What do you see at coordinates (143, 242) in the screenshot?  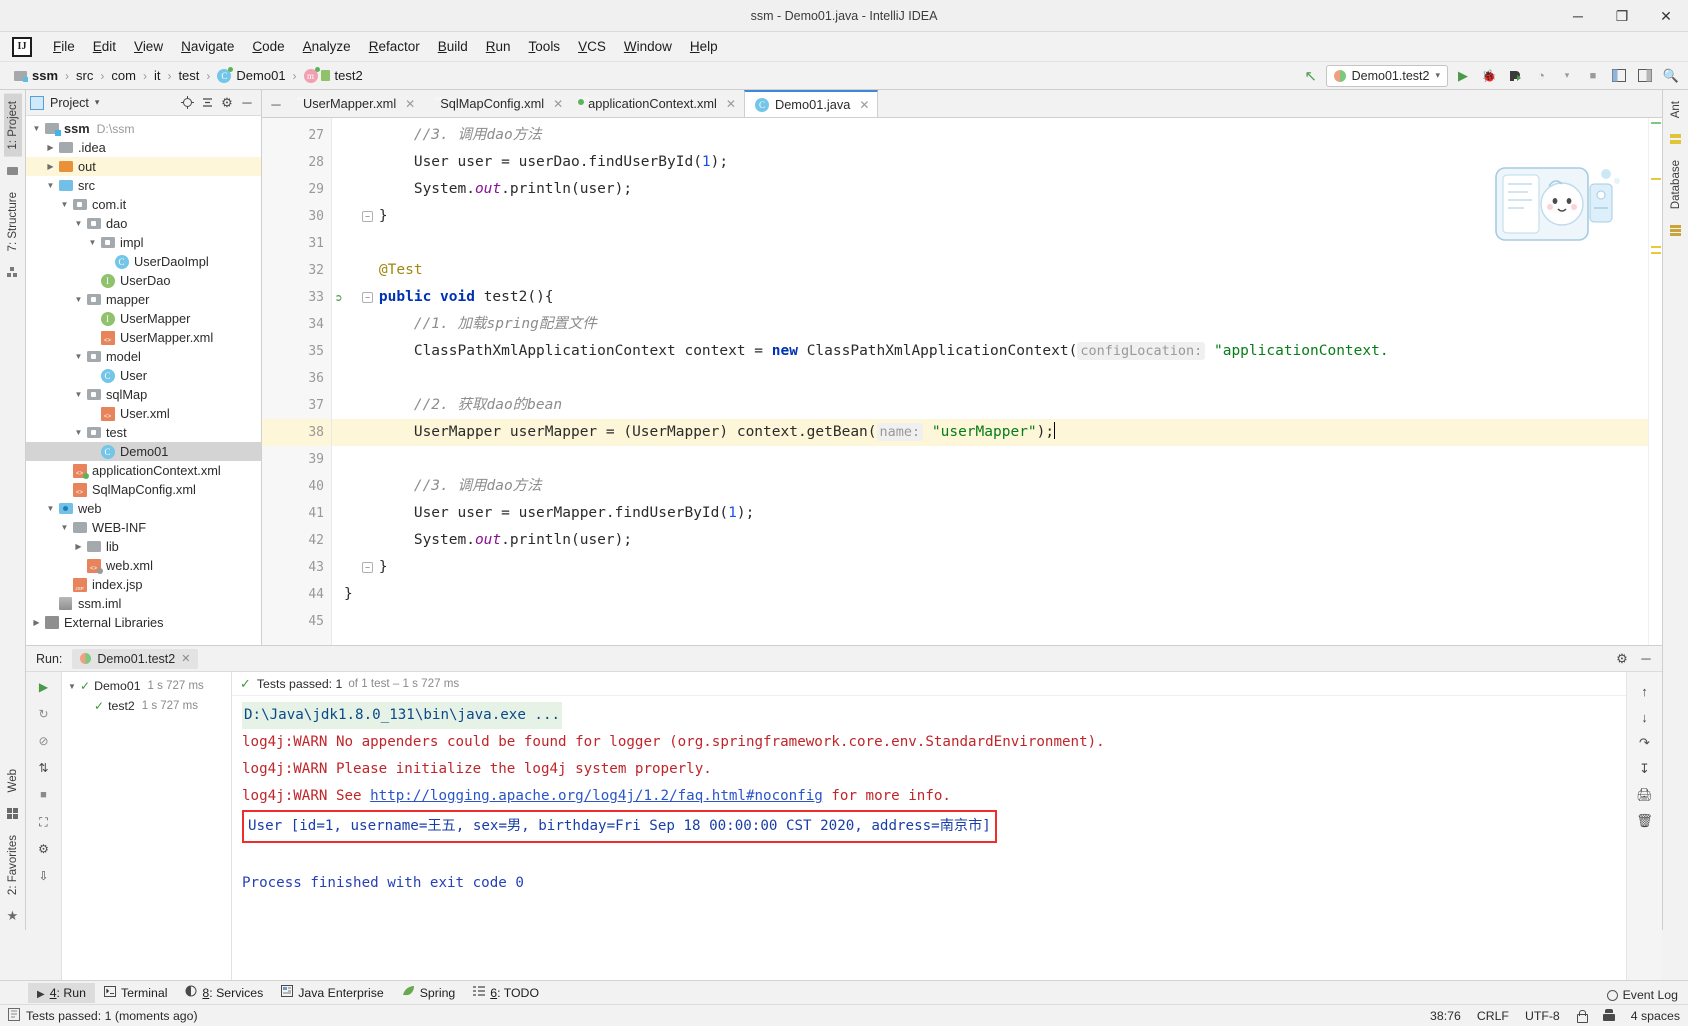 I see `tree-item-impl: ▼ impl` at bounding box center [143, 242].